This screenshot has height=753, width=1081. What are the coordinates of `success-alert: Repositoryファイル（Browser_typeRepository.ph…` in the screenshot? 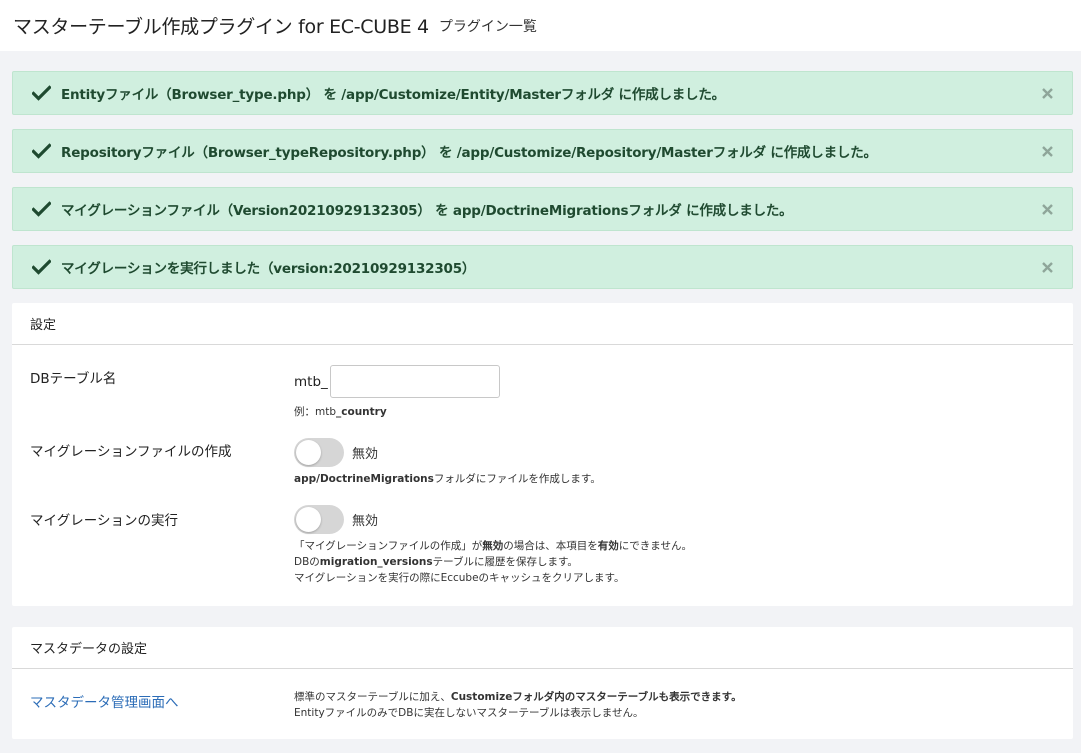 It's located at (542, 151).